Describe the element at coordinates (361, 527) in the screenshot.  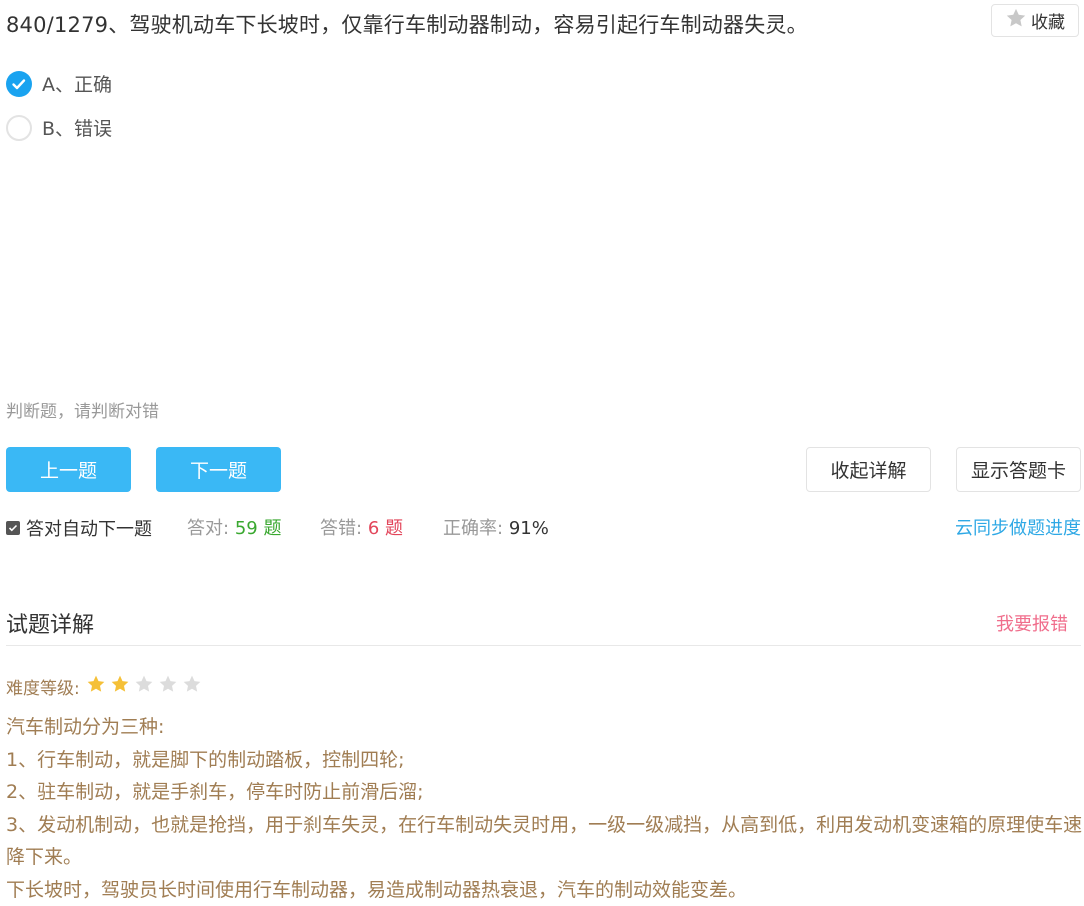
I see `wrong-count: 答错: 6 题` at that location.